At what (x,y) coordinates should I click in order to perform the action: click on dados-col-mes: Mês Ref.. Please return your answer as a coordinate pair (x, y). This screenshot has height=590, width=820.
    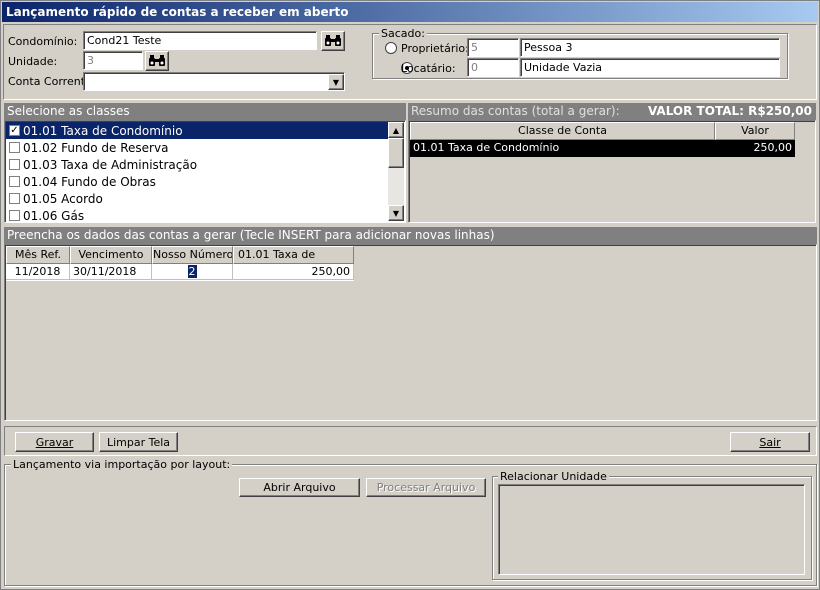
    Looking at the image, I should click on (38, 255).